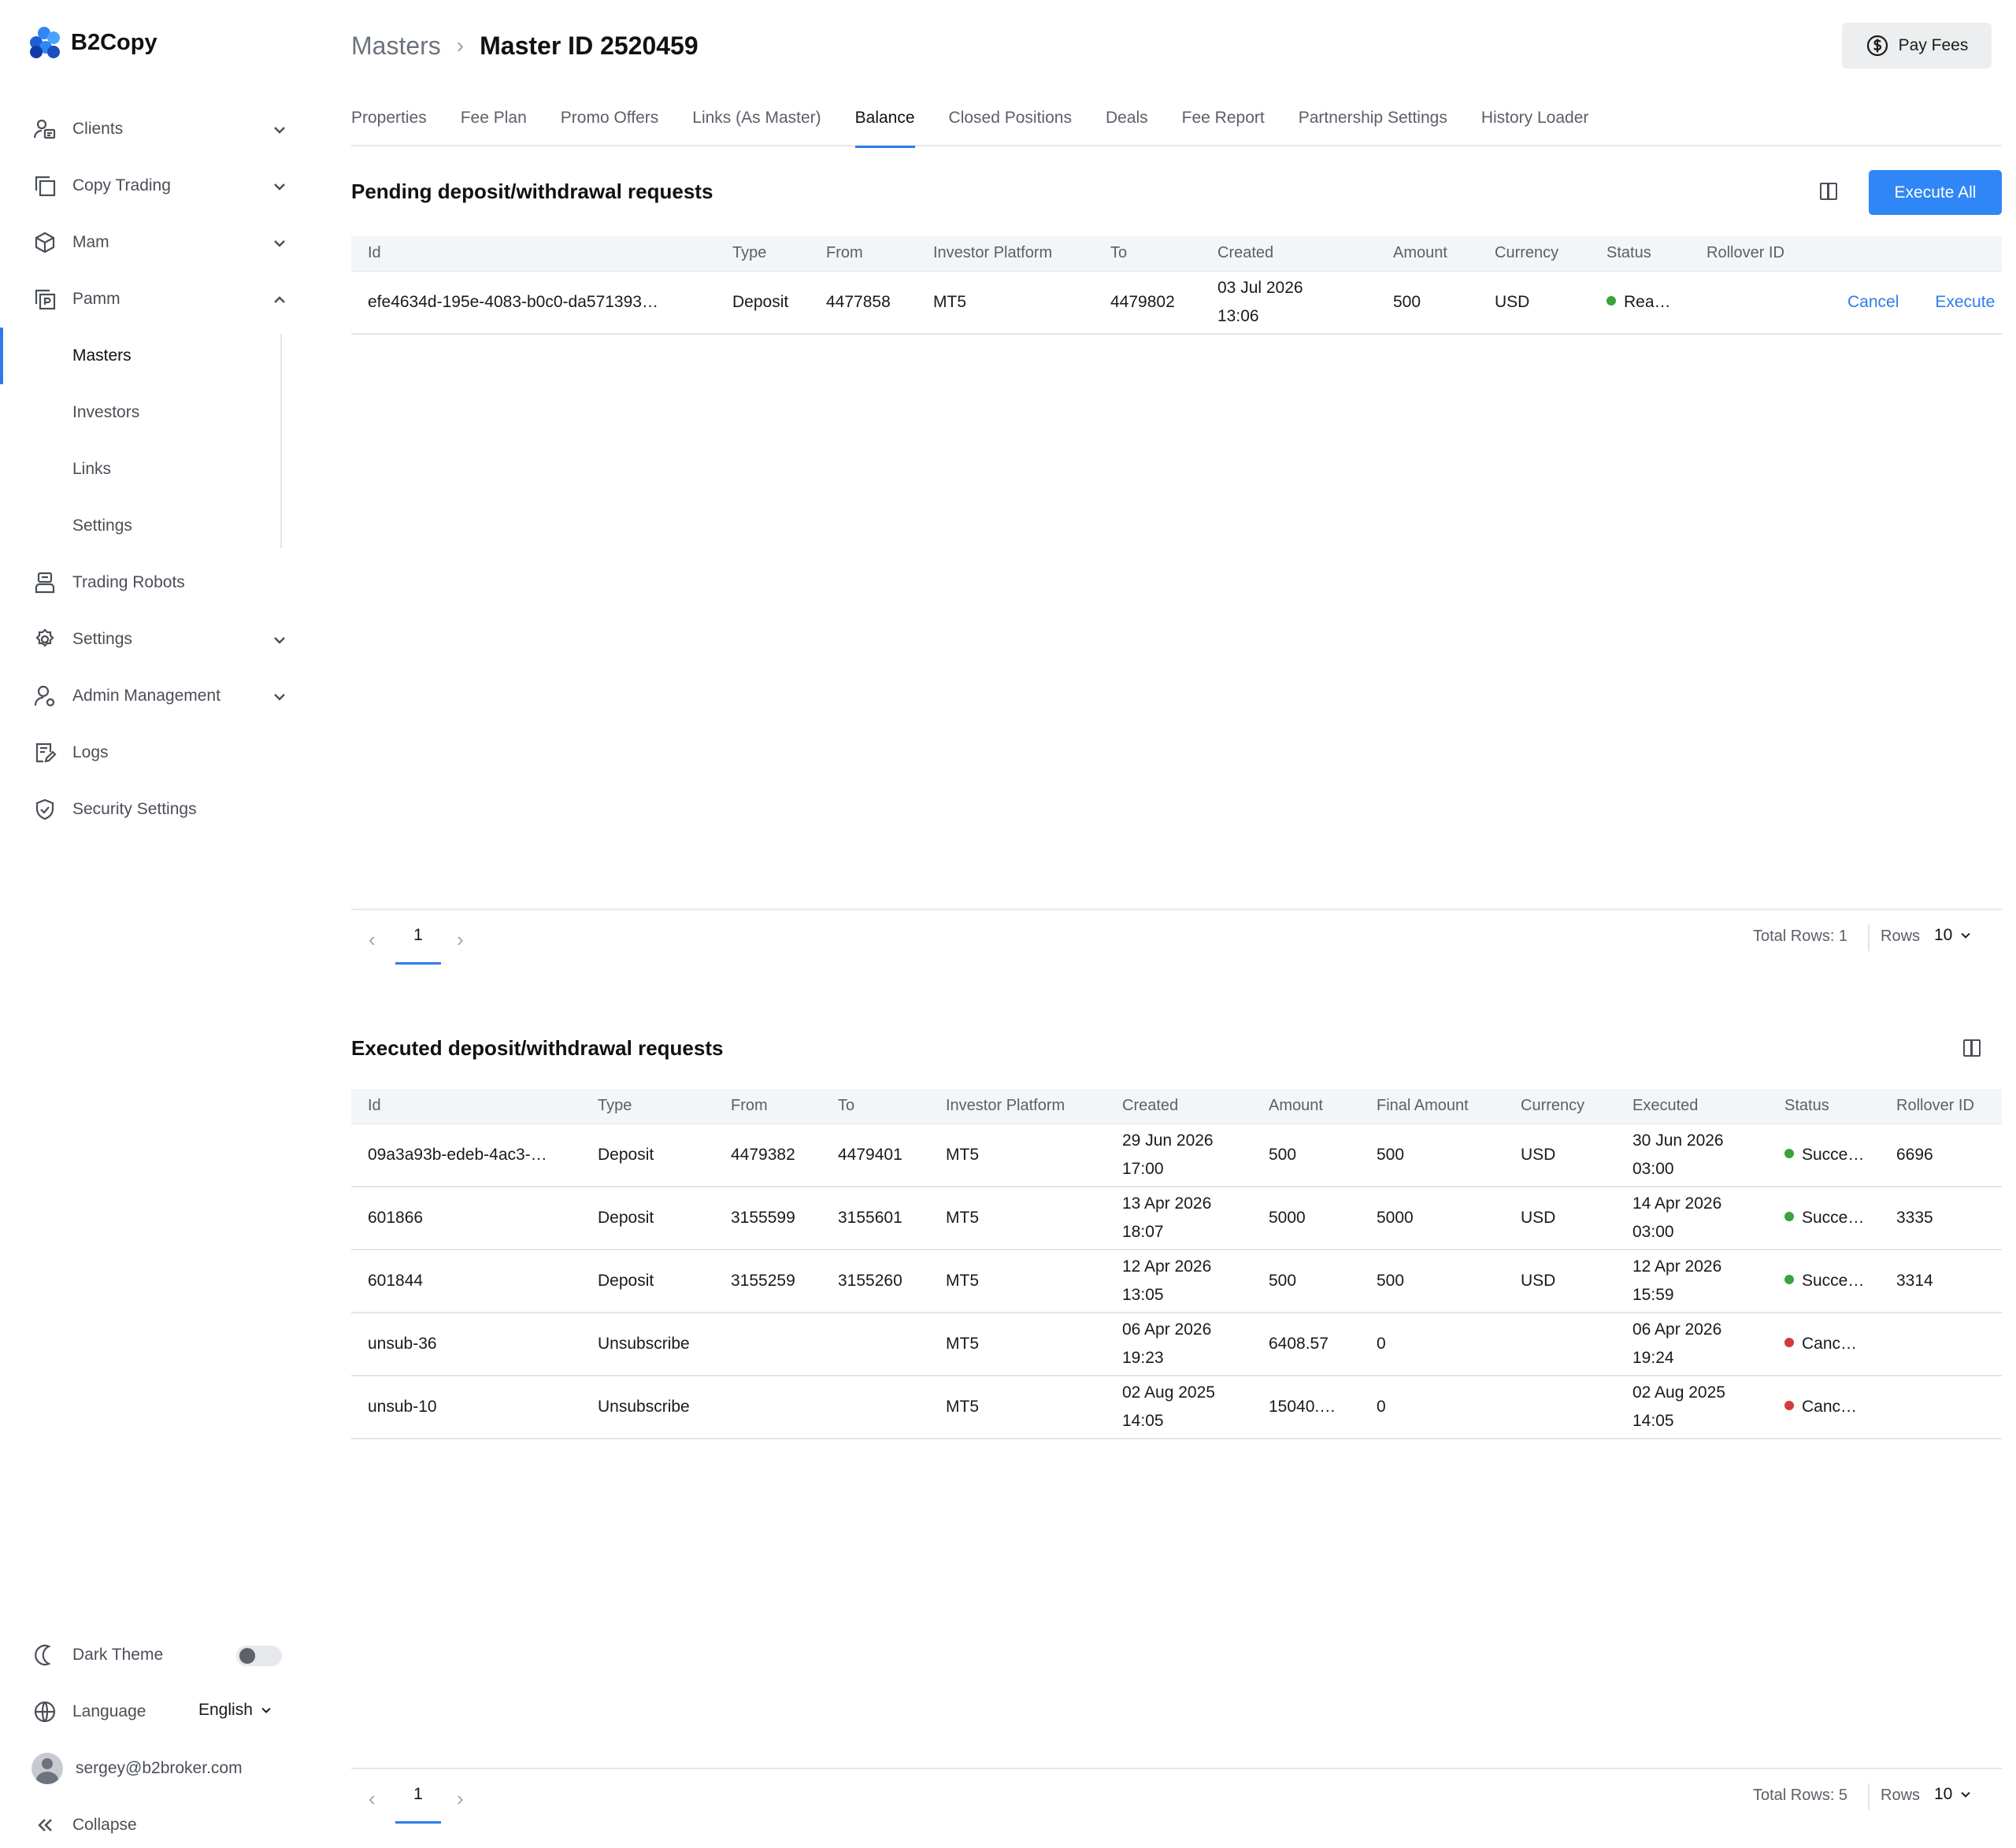  What do you see at coordinates (396, 46) in the screenshot?
I see `breadcrumb-masters: Masters` at bounding box center [396, 46].